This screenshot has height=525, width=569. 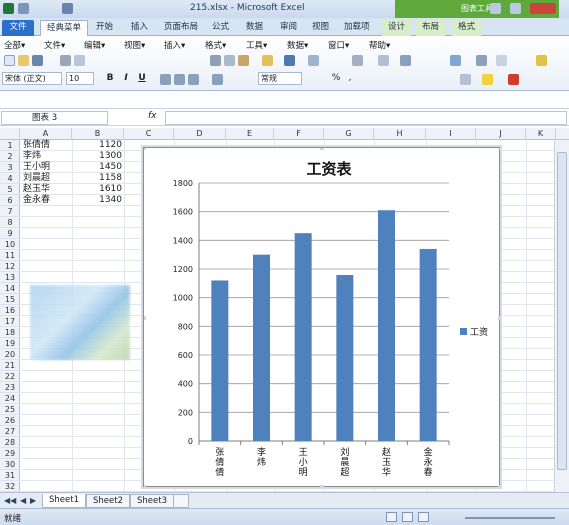 What do you see at coordinates (465, 79) in the screenshot?
I see `borders-icon` at bounding box center [465, 79].